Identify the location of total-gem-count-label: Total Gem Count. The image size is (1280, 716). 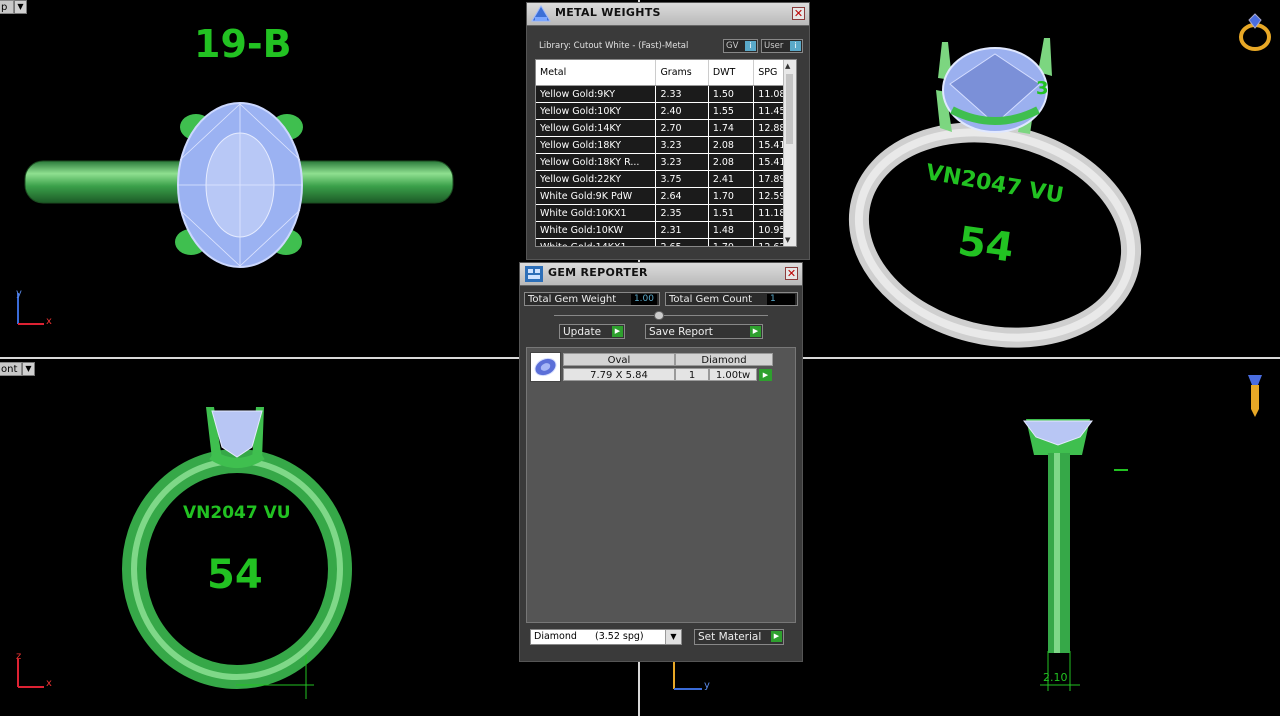
(711, 299).